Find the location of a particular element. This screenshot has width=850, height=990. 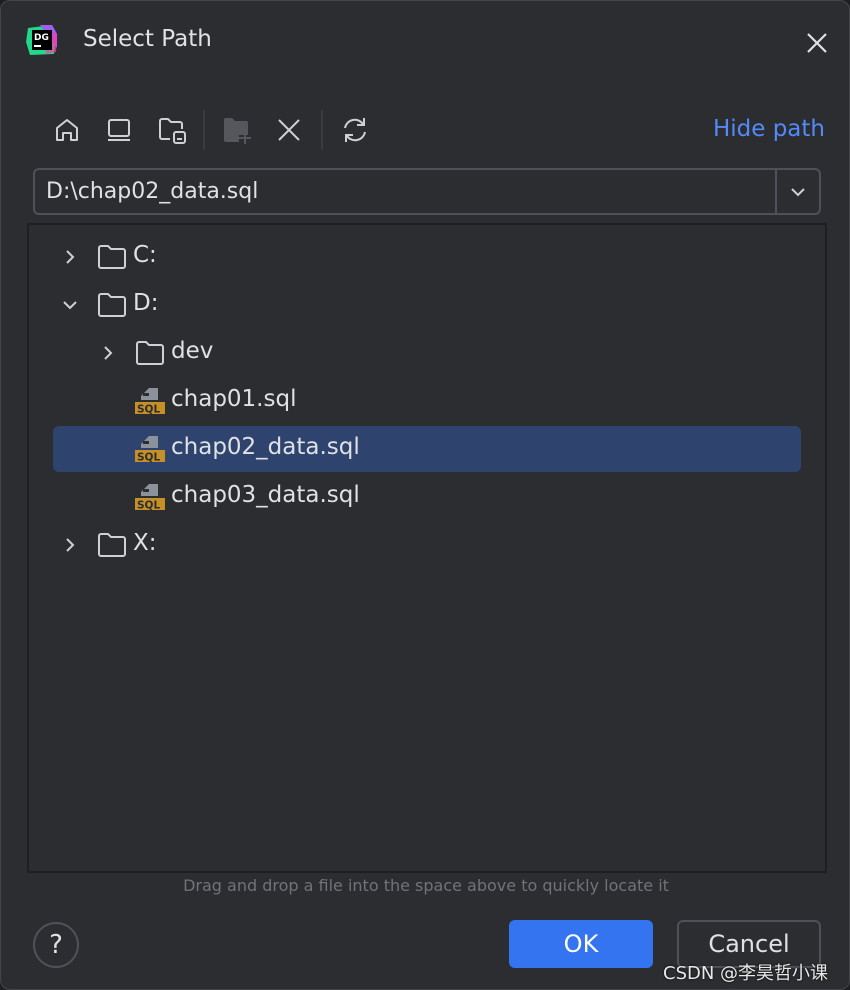

tree-item-label: dev is located at coordinates (192, 351).